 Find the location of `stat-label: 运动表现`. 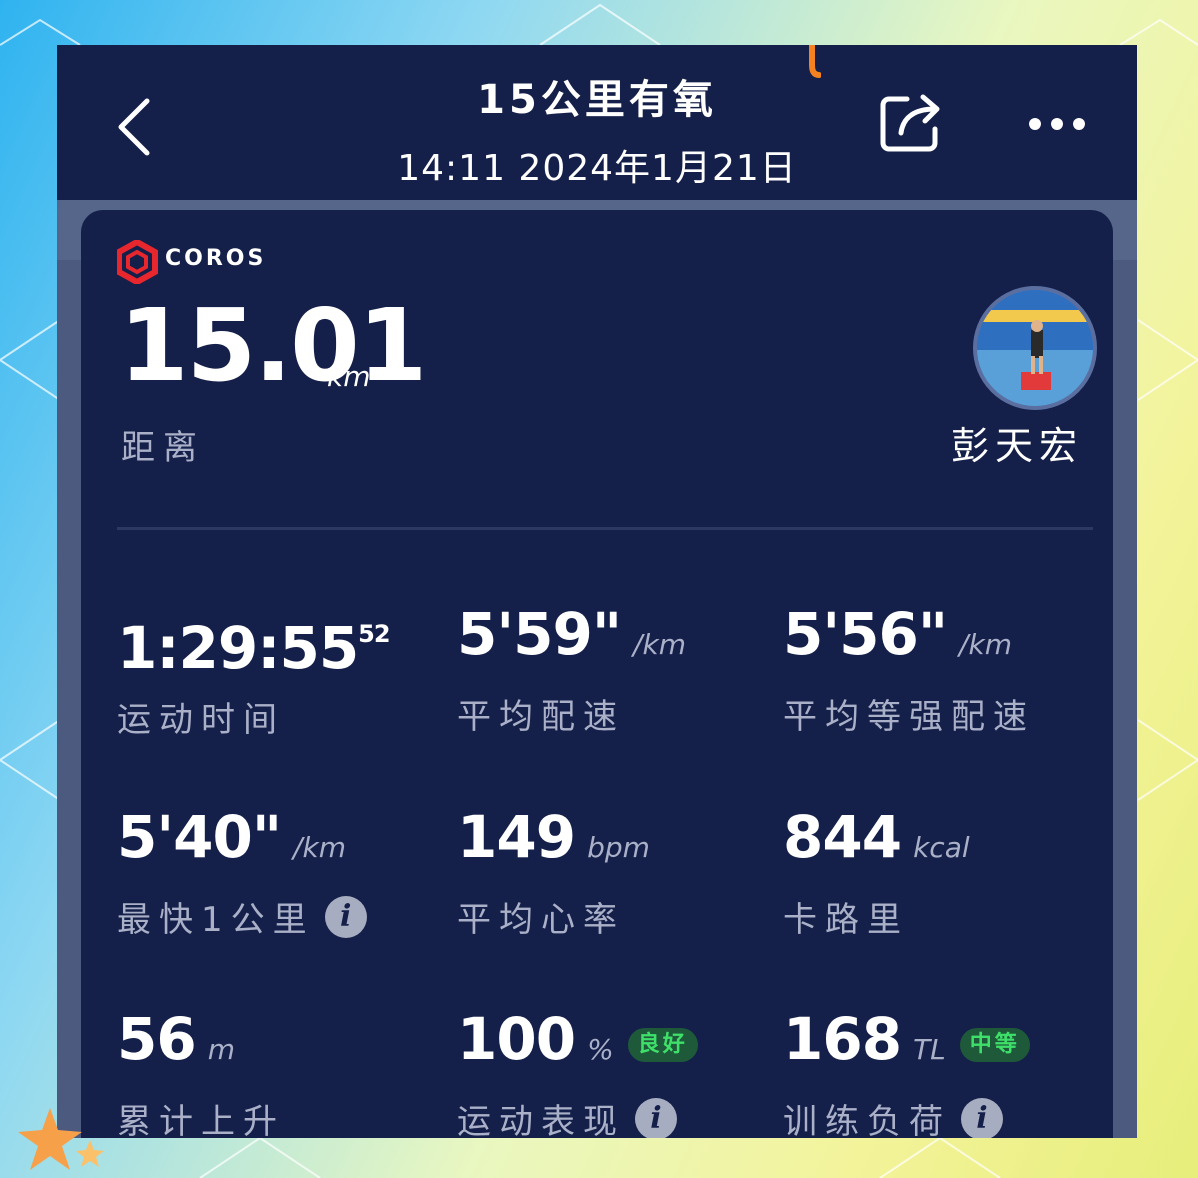

stat-label: 运动表现 is located at coordinates (541, 1120).